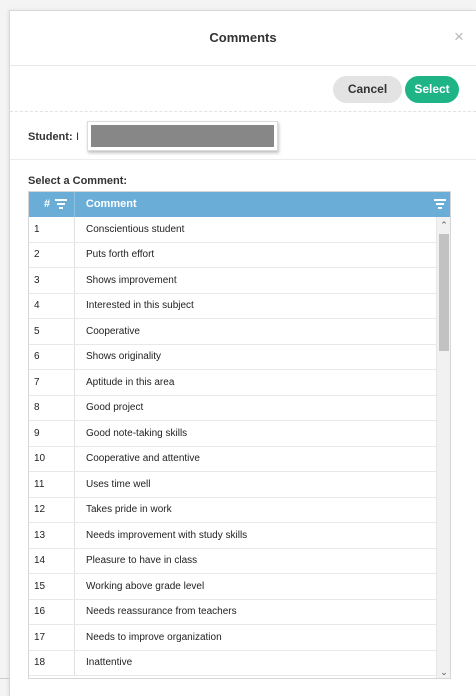  Describe the element at coordinates (78, 137) in the screenshot. I see `student-name: I` at that location.